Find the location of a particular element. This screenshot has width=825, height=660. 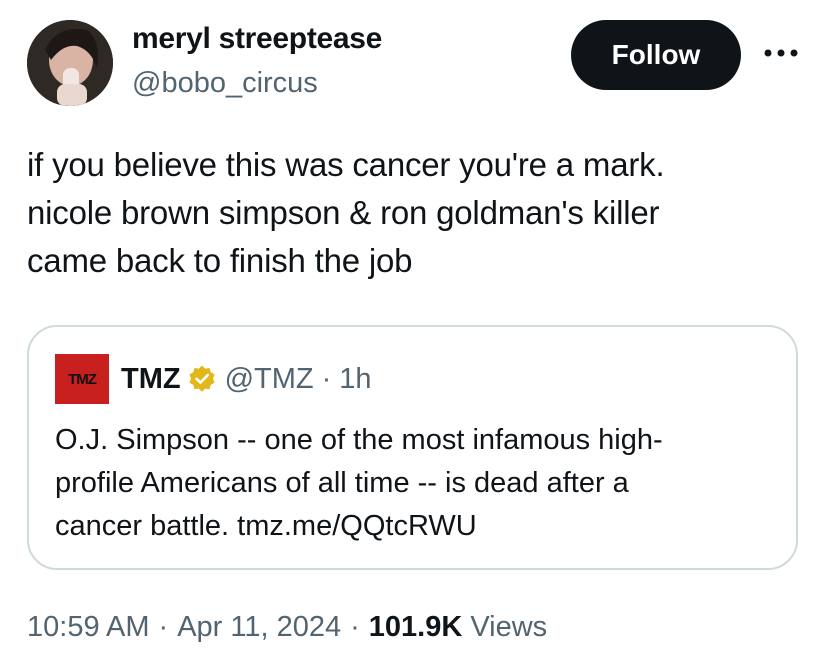

author-display-name: meryl streeptease is located at coordinates (257, 39).